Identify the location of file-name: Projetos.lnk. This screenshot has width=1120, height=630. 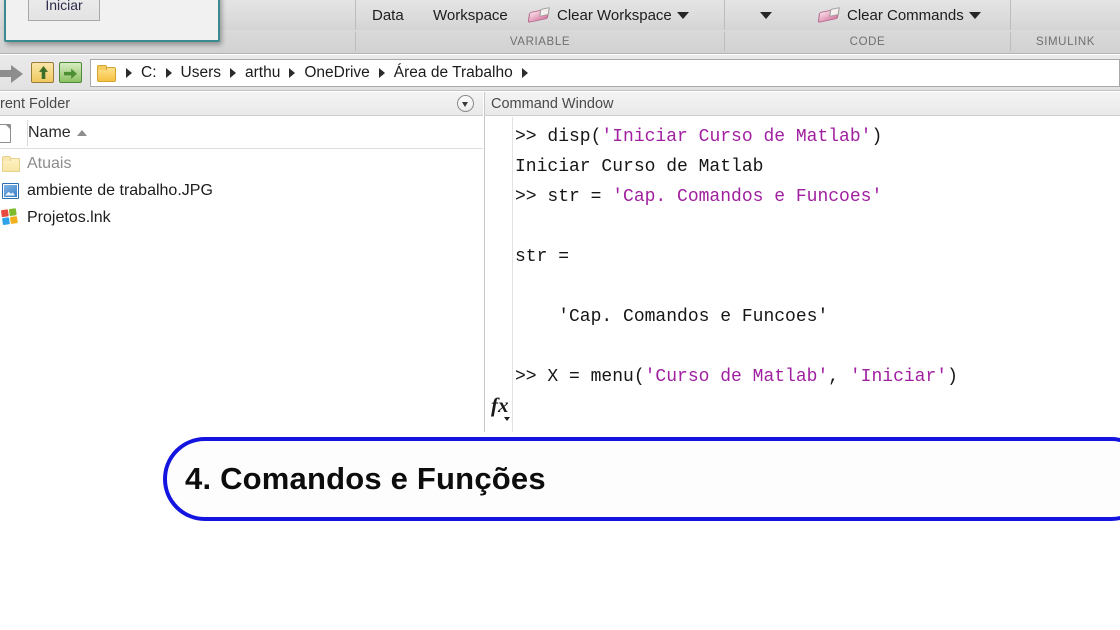
(69, 217).